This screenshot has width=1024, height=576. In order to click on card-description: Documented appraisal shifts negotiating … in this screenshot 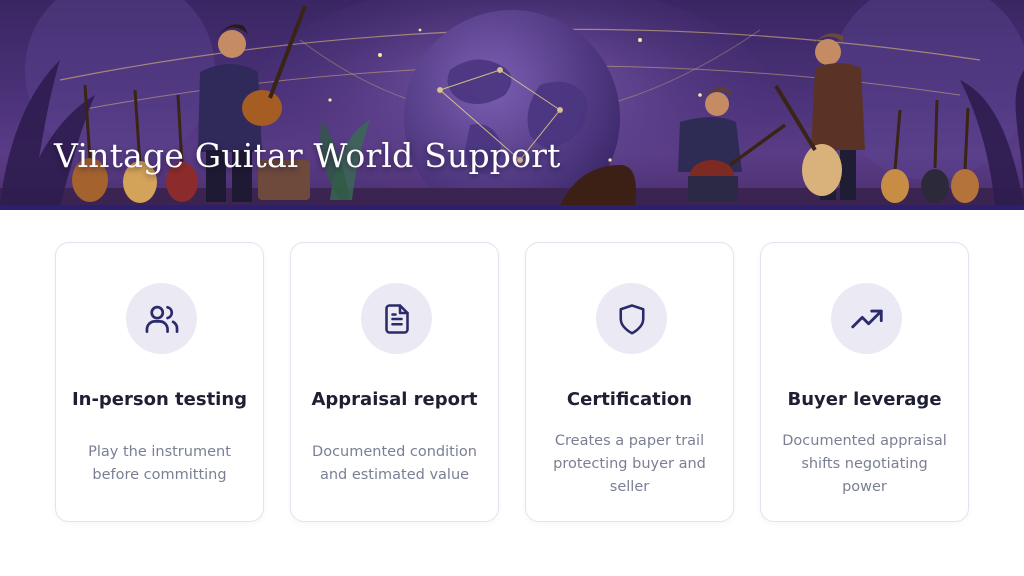, I will do `click(864, 464)`.